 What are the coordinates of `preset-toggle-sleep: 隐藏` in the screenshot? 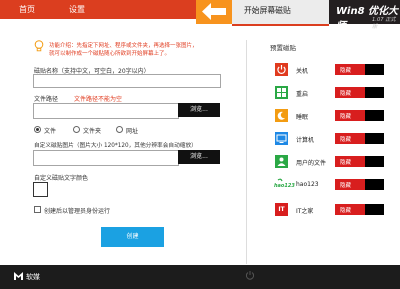 It's located at (359, 115).